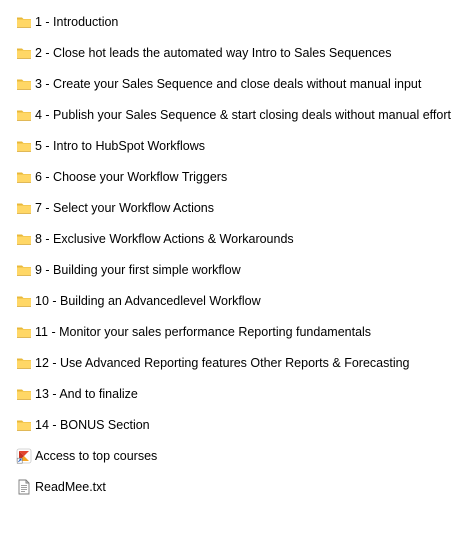 The width and height of the screenshot is (472, 540). I want to click on folder-item-5-hubspot-workflows: 5 - Intro to HubSpot Workflows, so click(236, 146).